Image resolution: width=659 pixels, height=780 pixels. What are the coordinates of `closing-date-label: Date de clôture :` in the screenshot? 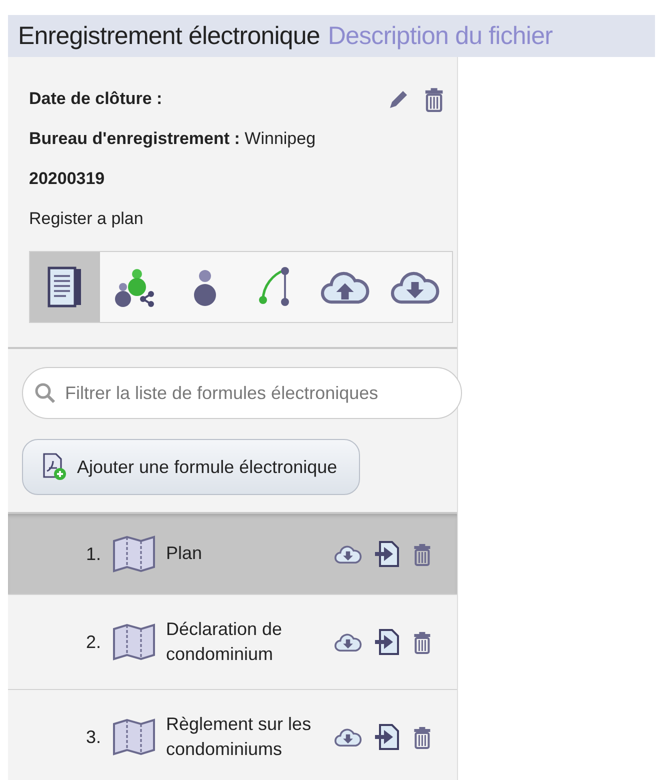 It's located at (95, 99).